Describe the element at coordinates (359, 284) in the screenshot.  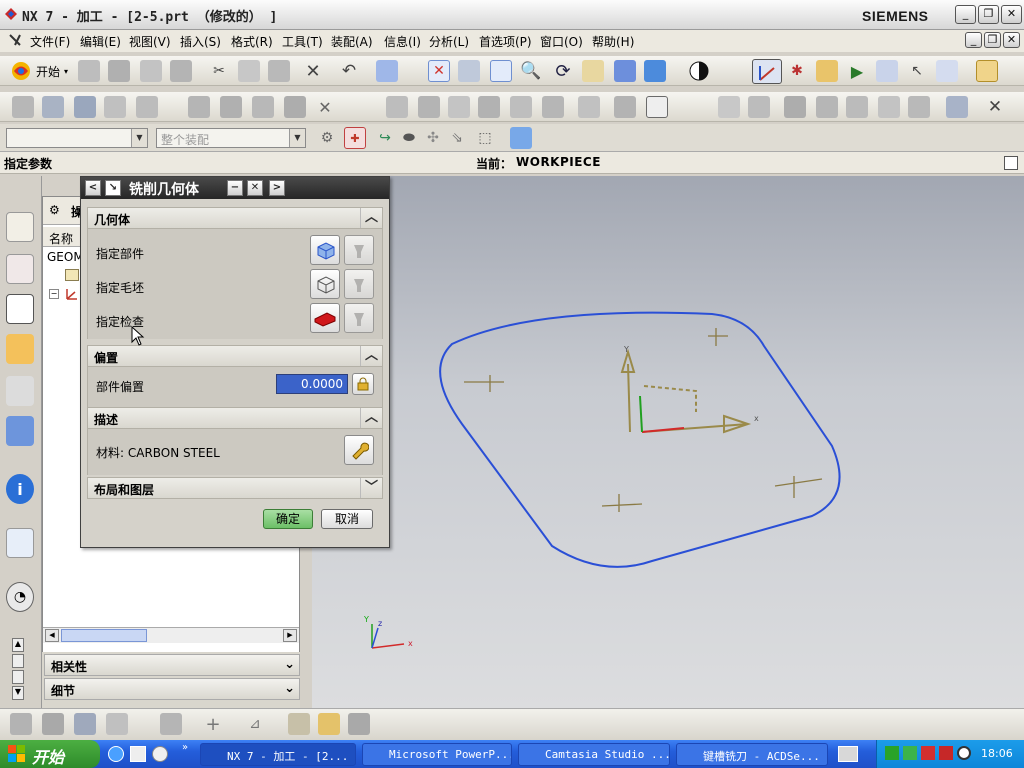
I see `display-blank-button` at that location.